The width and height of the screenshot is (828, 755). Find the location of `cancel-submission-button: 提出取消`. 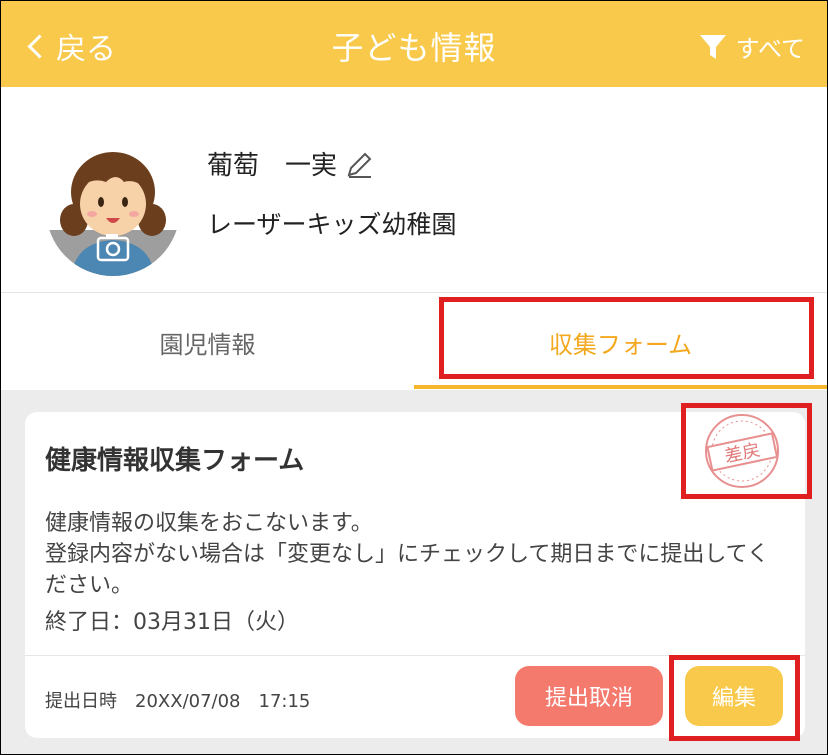

cancel-submission-button: 提出取消 is located at coordinates (589, 696).